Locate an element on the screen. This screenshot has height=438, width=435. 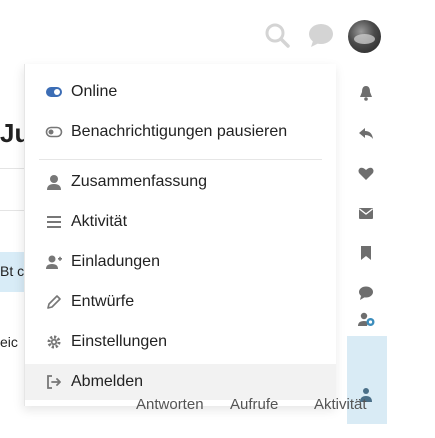
menu-item-logout: Abmelden is located at coordinates (180, 382).